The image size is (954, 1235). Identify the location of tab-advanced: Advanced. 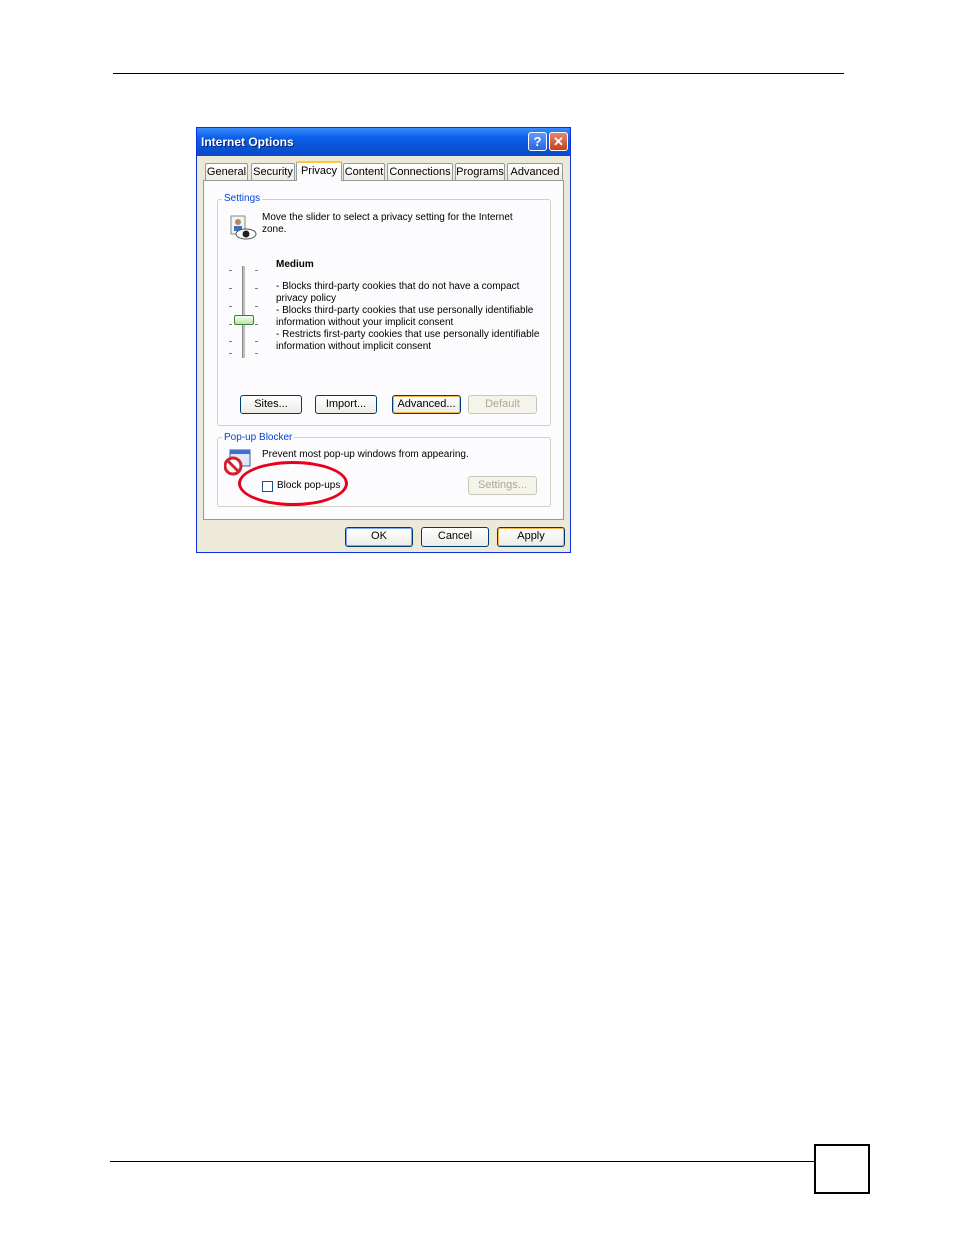
(535, 171).